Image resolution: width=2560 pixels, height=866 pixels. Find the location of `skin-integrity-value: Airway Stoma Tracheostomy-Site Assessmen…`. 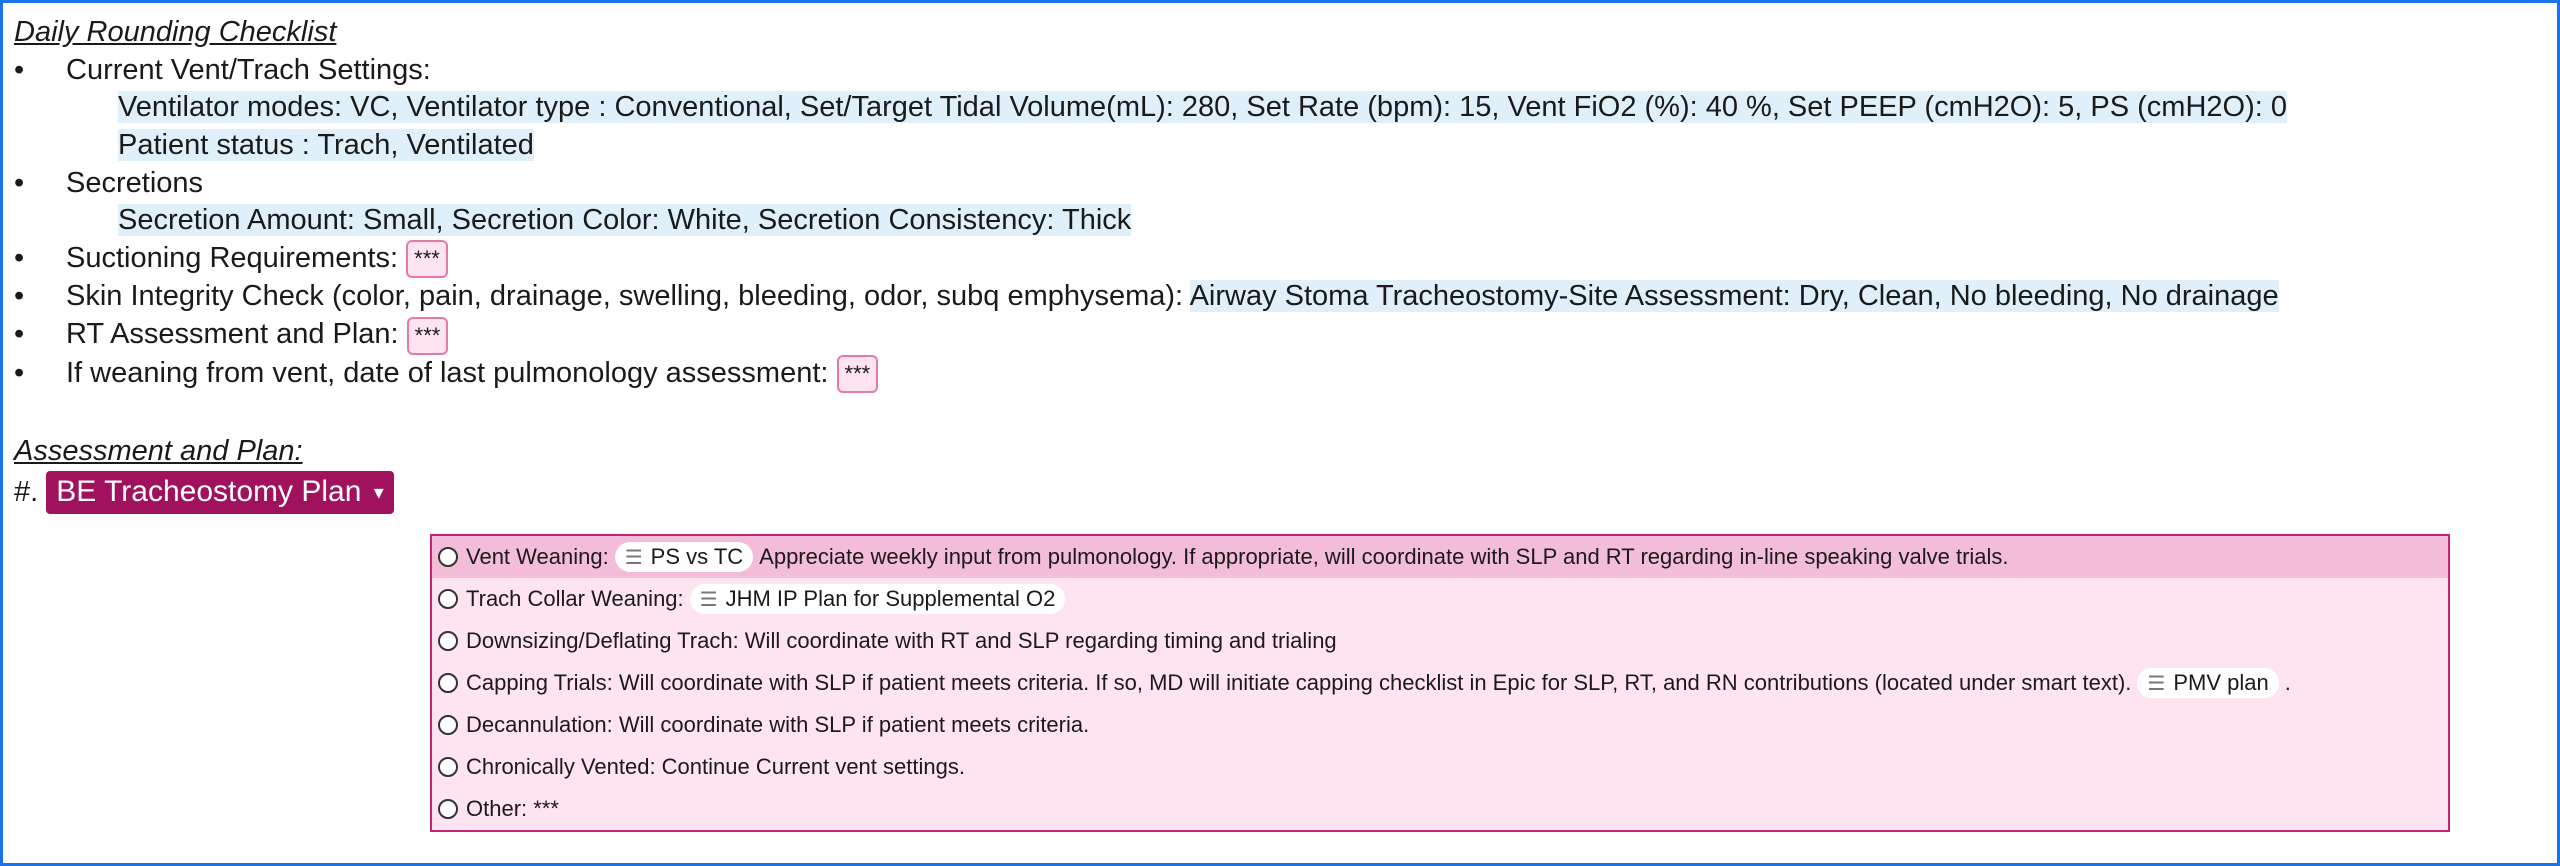

skin-integrity-value: Airway Stoma Tracheostomy-Site Assessmen… is located at coordinates (1734, 296).